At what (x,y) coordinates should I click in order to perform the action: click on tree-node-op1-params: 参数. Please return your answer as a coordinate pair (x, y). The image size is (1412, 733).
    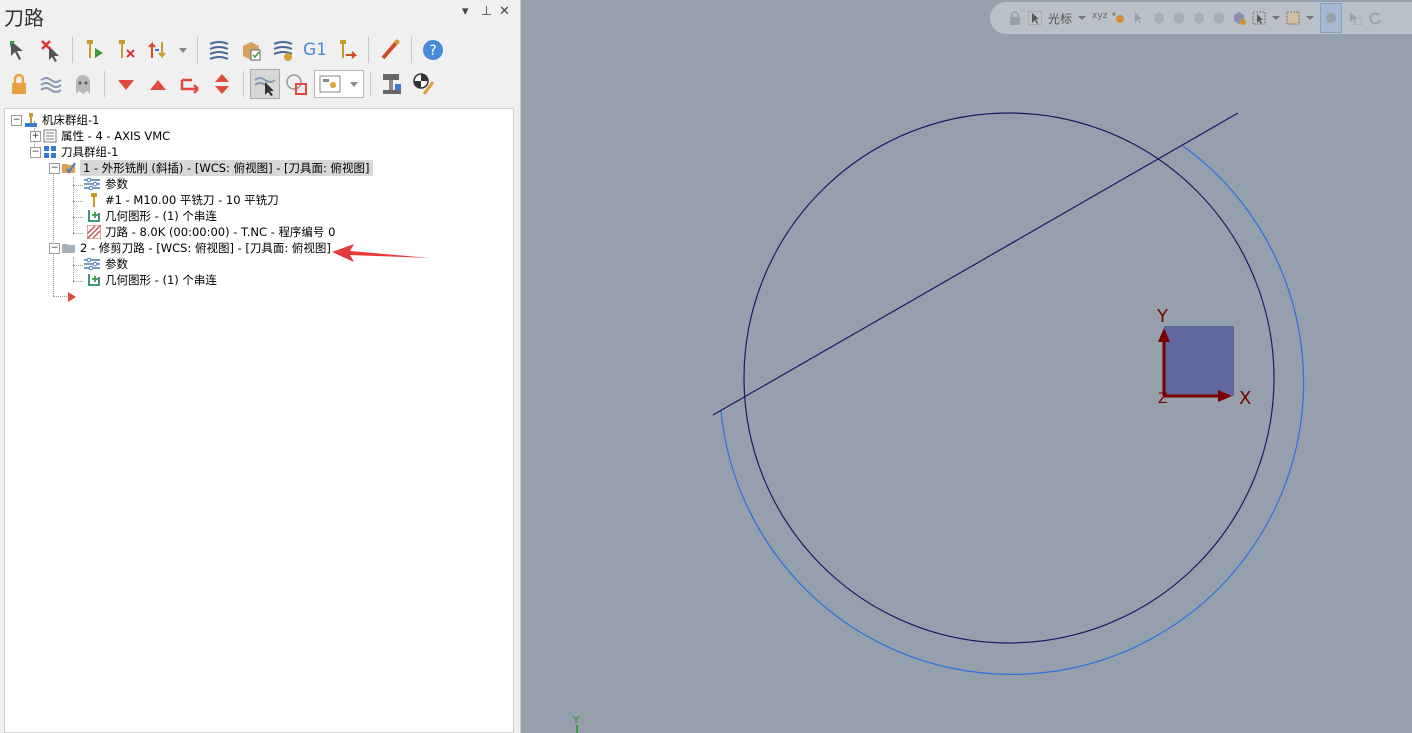
    Looking at the image, I should click on (105, 184).